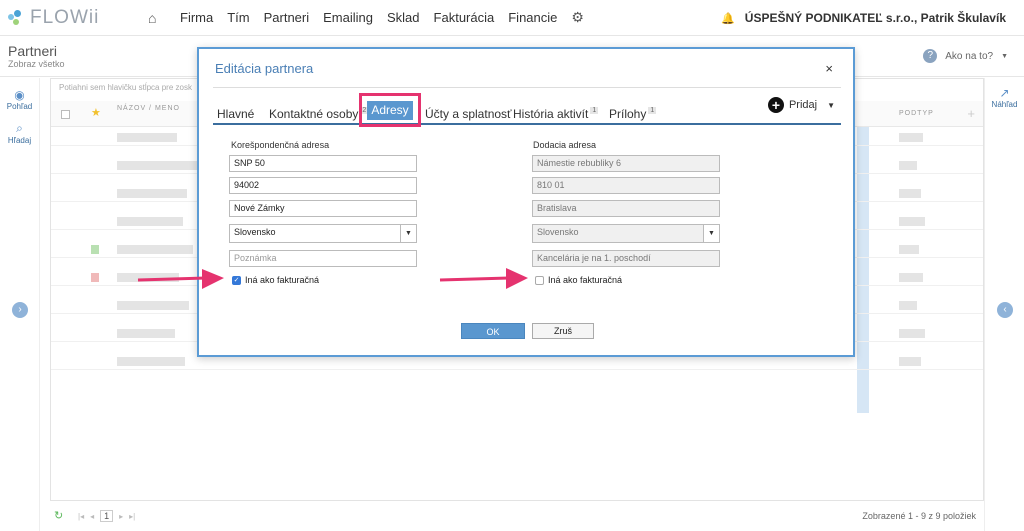  What do you see at coordinates (633, 114) in the screenshot?
I see `tab-attachments: Prílohy 1` at bounding box center [633, 114].